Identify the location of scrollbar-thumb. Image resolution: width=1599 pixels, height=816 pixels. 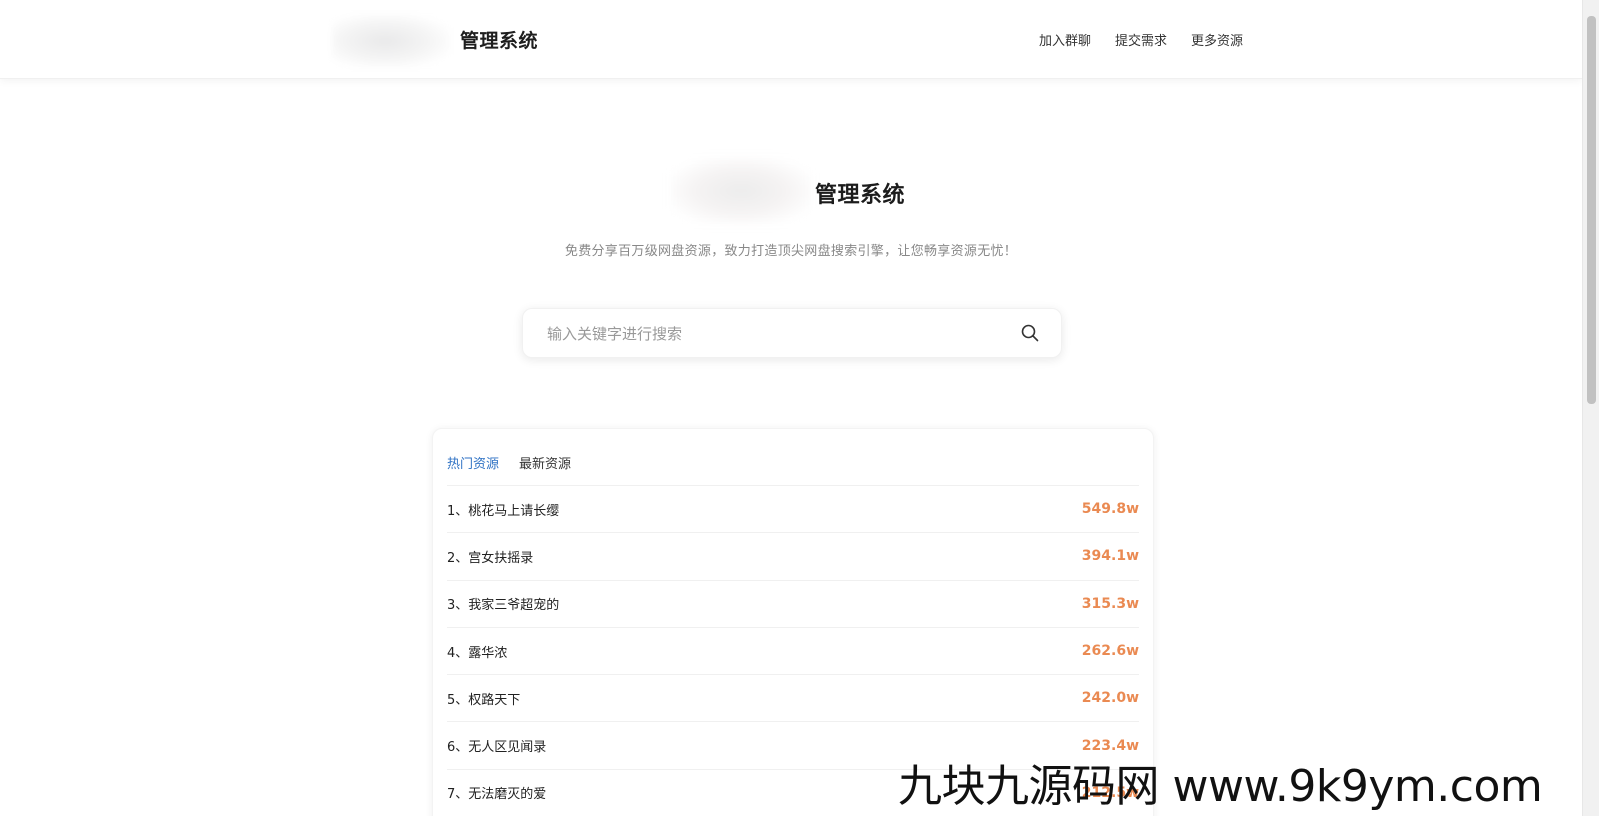
(1591, 210).